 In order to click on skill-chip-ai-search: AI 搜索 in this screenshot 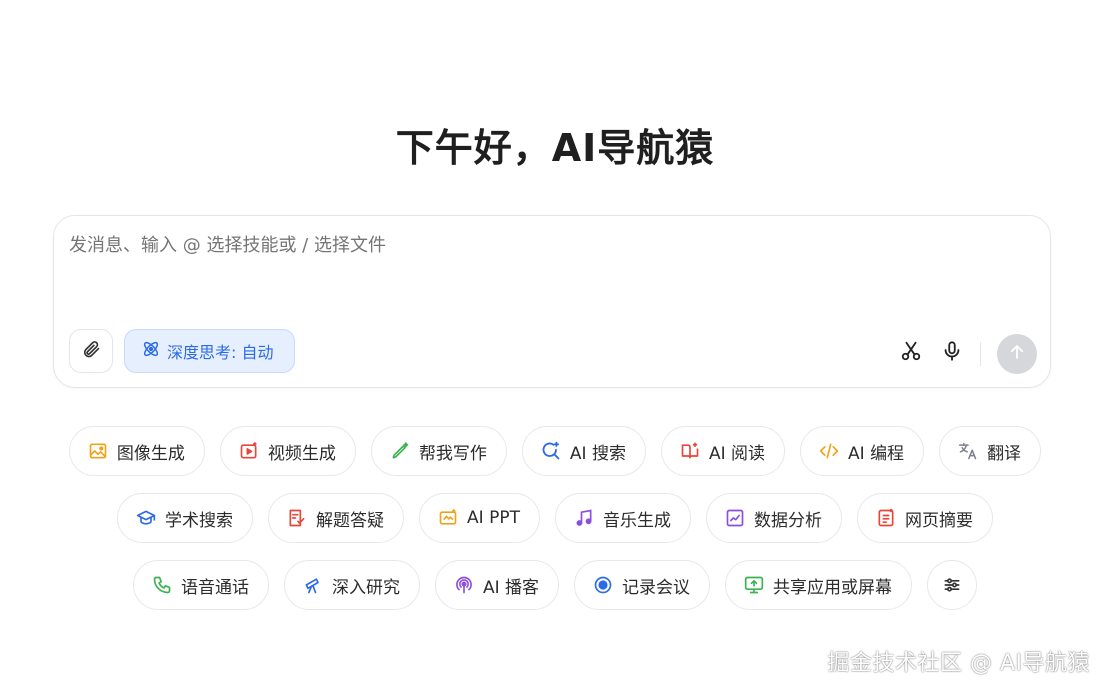, I will do `click(583, 451)`.